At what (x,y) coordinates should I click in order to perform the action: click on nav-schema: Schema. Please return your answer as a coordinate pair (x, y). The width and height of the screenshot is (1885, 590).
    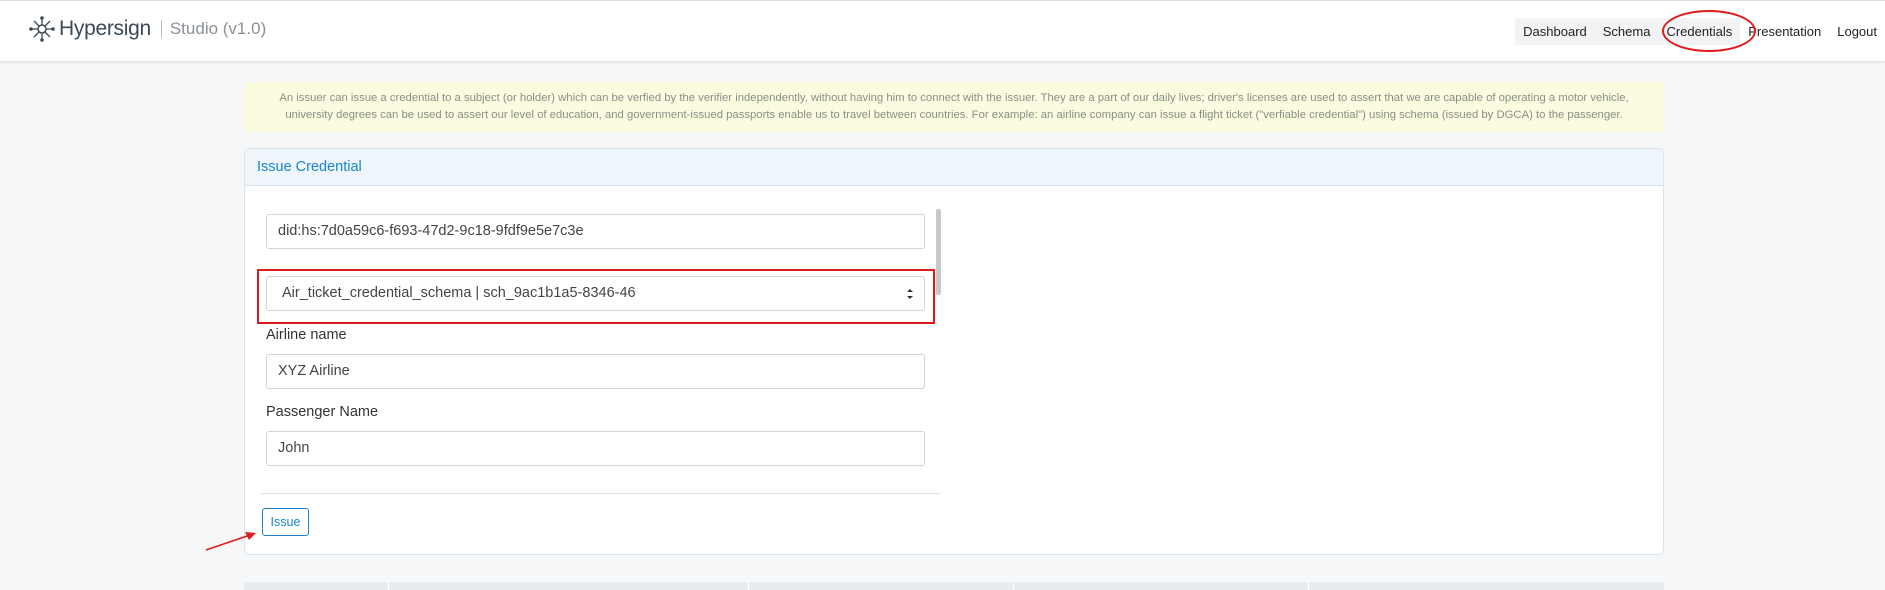
    Looking at the image, I should click on (1626, 31).